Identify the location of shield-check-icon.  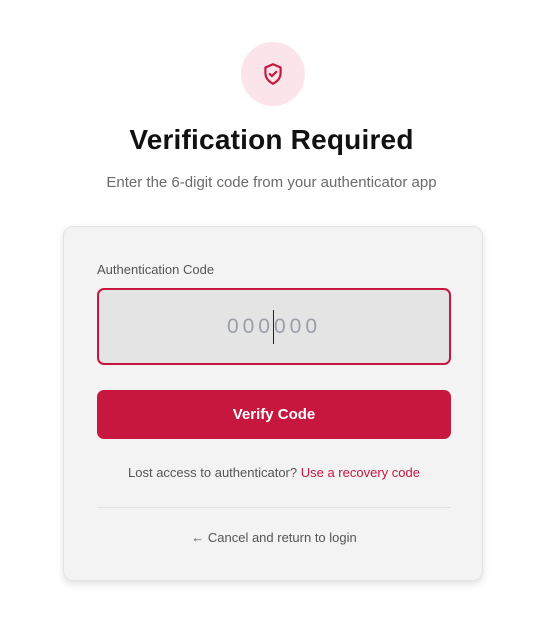
(273, 74).